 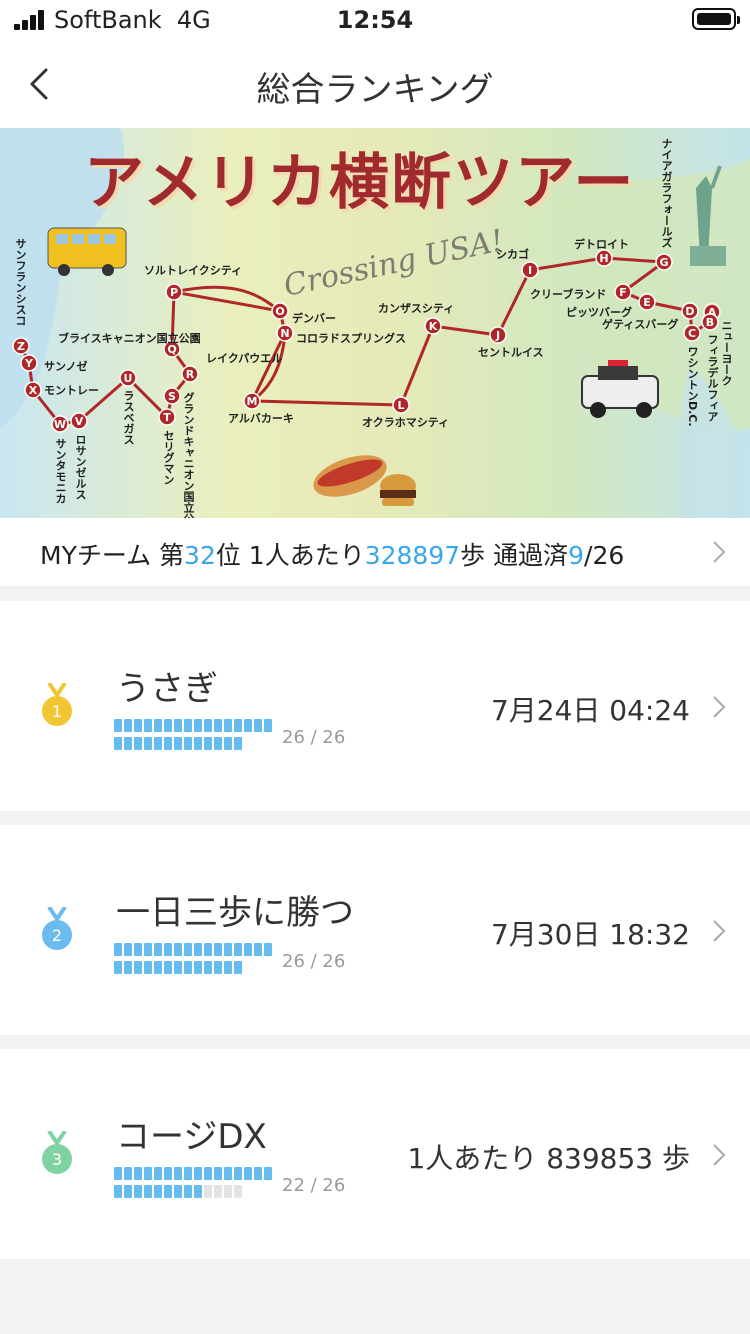 I want to click on map-stop-label: ナイアガラフォールズ, so click(x=666, y=193).